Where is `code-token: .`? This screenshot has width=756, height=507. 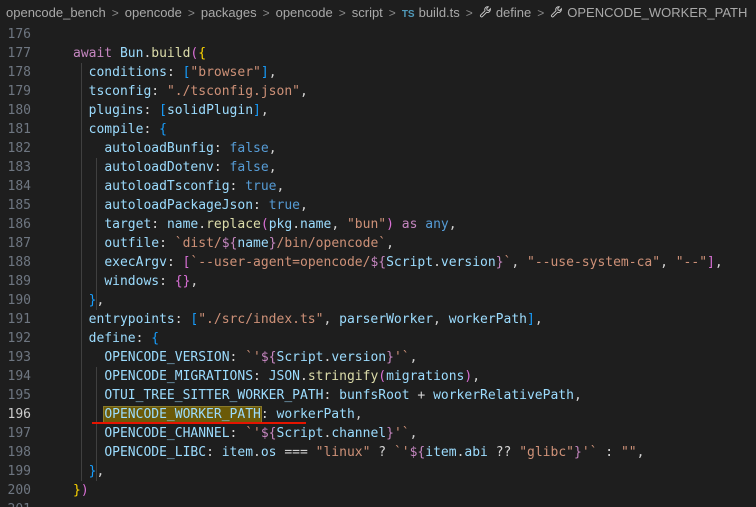 code-token: . is located at coordinates (437, 262).